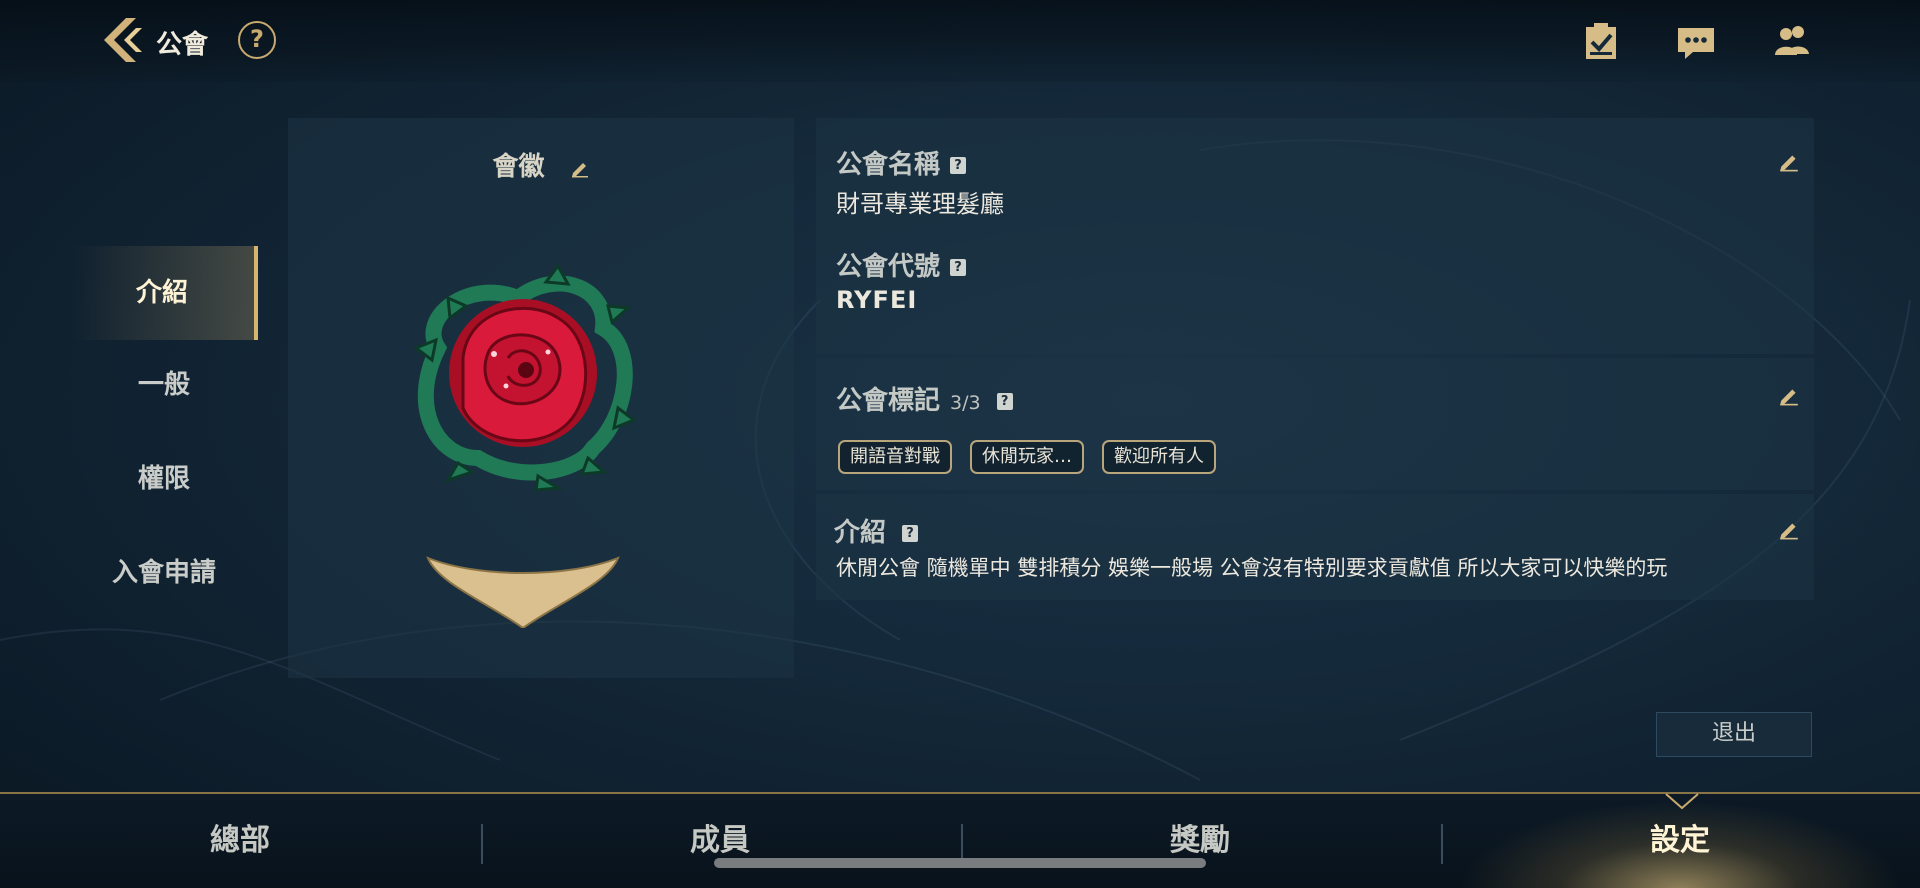 This screenshot has width=1920, height=888. What do you see at coordinates (1159, 457) in the screenshot?
I see `guild-tag: 歡迎所有人` at bounding box center [1159, 457].